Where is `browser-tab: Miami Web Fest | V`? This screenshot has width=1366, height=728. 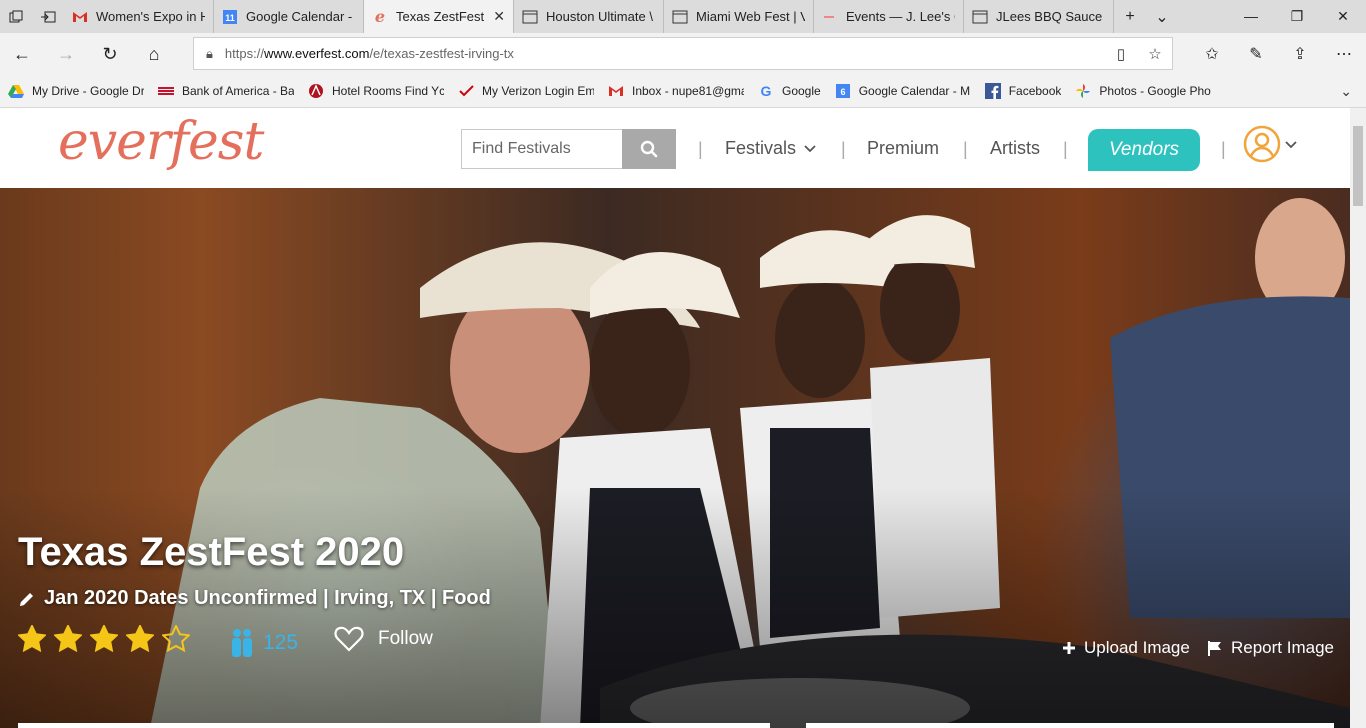
browser-tab: Miami Web Fest | V is located at coordinates (739, 16).